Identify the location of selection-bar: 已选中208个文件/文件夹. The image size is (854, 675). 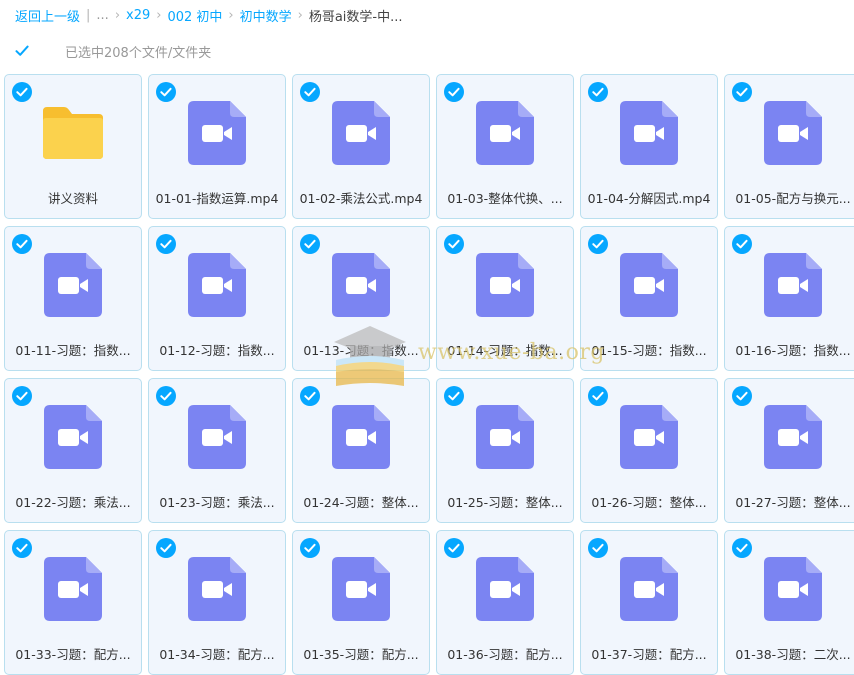
(113, 51).